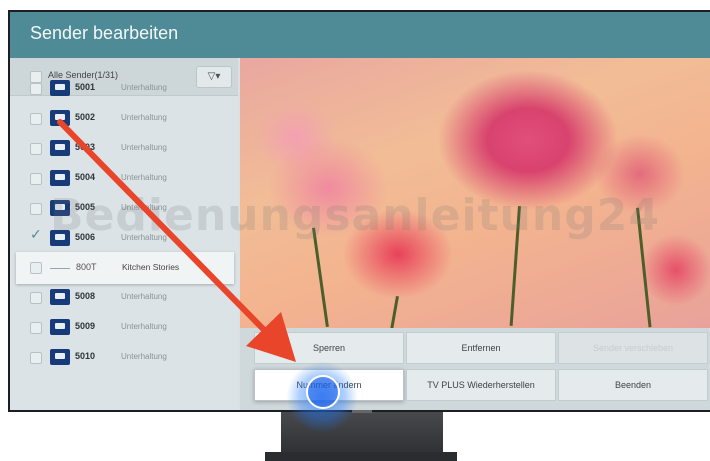  Describe the element at coordinates (166, 230) in the screenshot. I see `arrow-line` at that location.